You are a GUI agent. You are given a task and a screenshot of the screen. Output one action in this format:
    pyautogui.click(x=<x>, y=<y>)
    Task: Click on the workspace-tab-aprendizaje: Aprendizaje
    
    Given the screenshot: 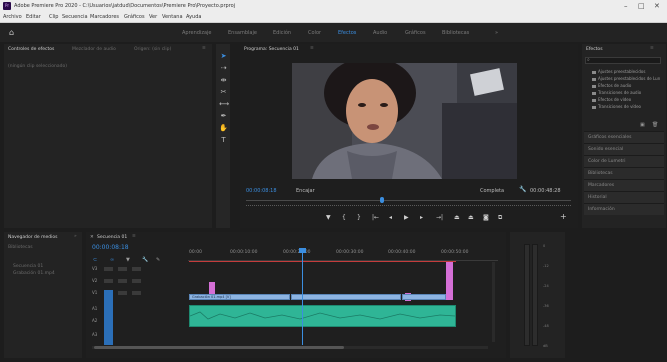 What is the action you would take?
    pyautogui.click(x=197, y=33)
    